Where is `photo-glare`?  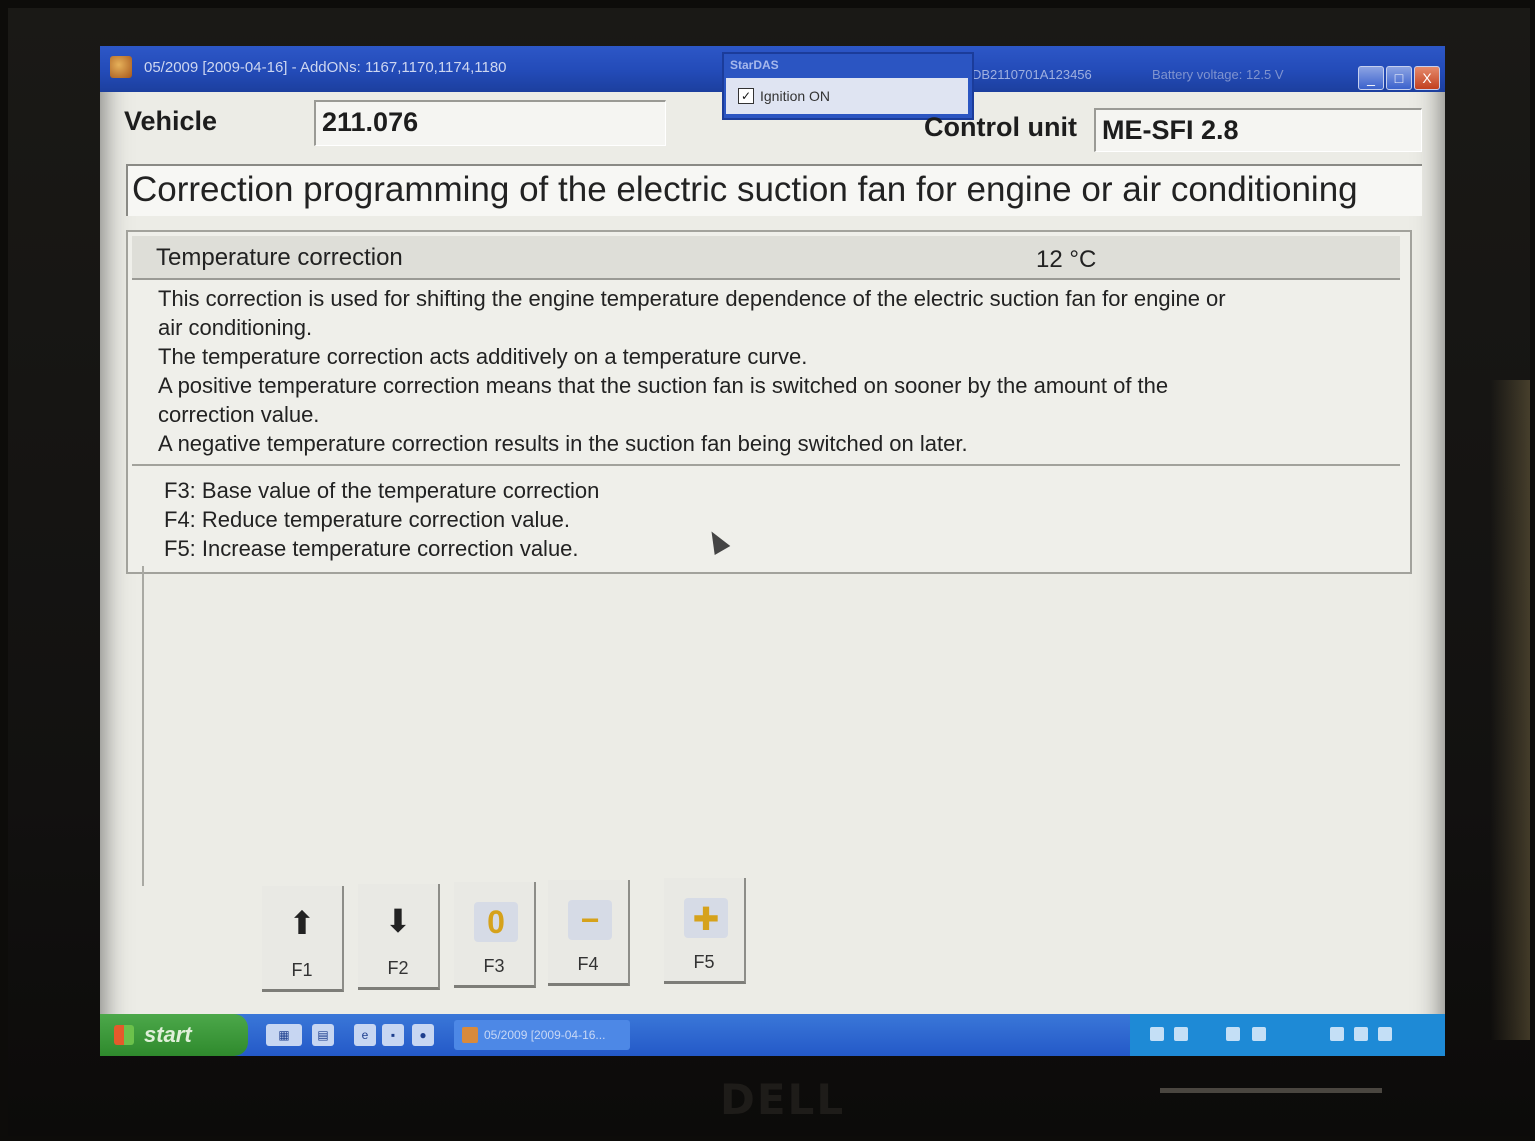 photo-glare is located at coordinates (1510, 710).